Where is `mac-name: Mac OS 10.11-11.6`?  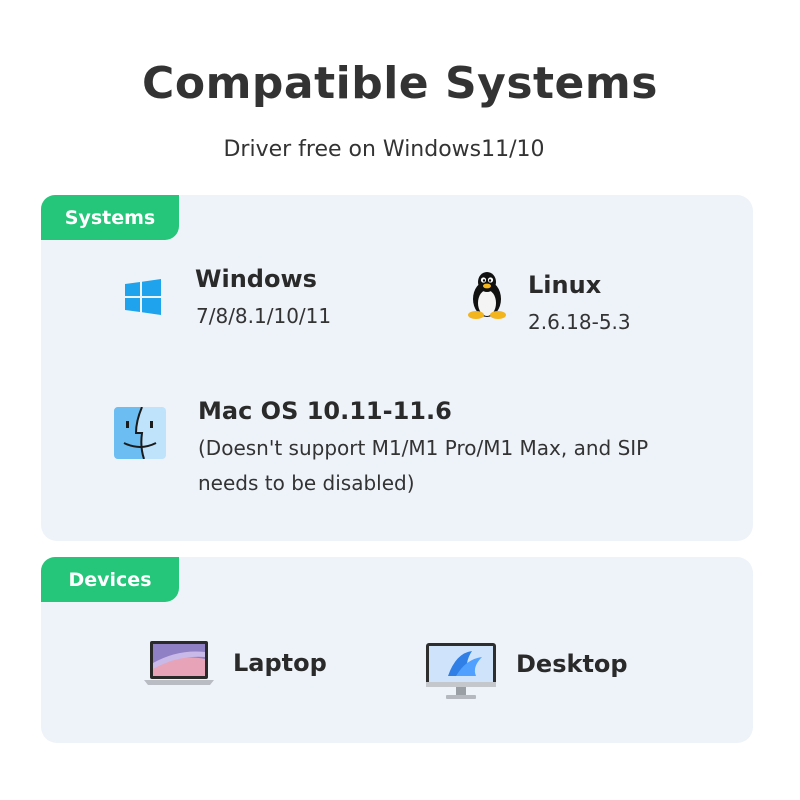
mac-name: Mac OS 10.11-11.6 is located at coordinates (325, 411).